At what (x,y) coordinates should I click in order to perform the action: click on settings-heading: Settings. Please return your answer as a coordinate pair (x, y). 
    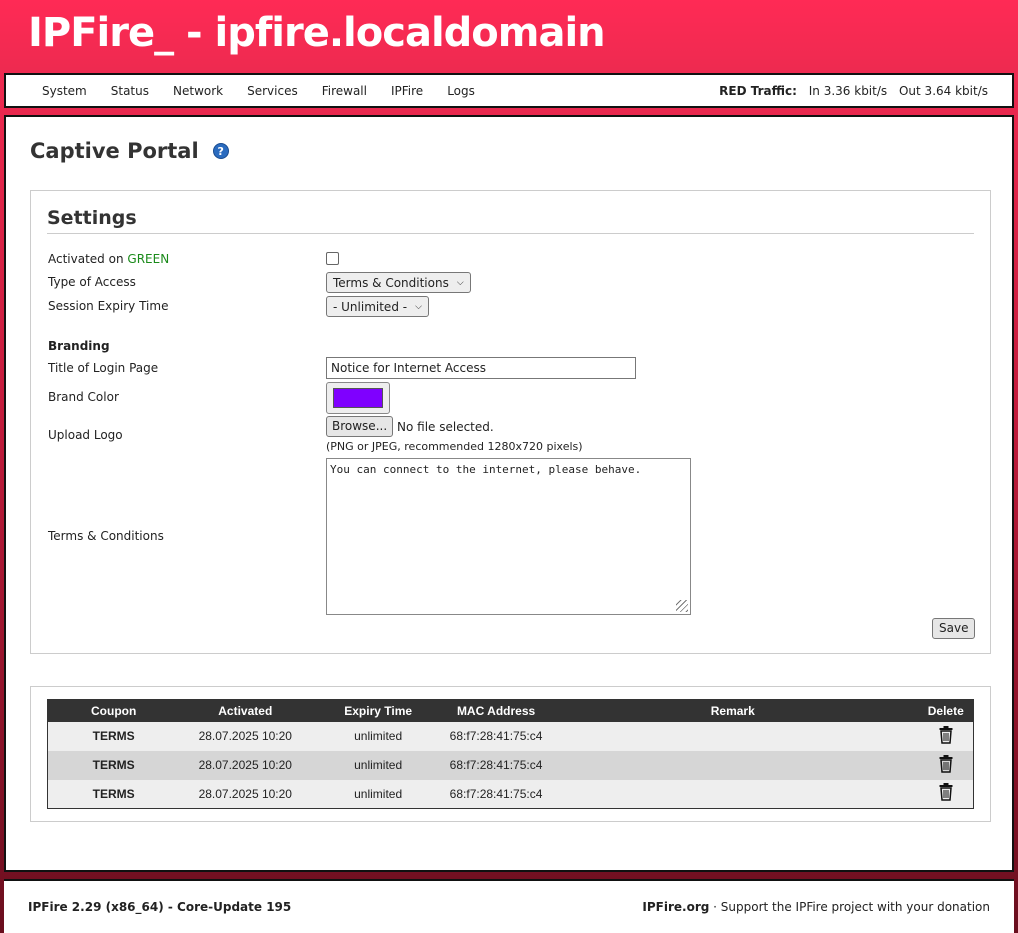
    Looking at the image, I should click on (510, 220).